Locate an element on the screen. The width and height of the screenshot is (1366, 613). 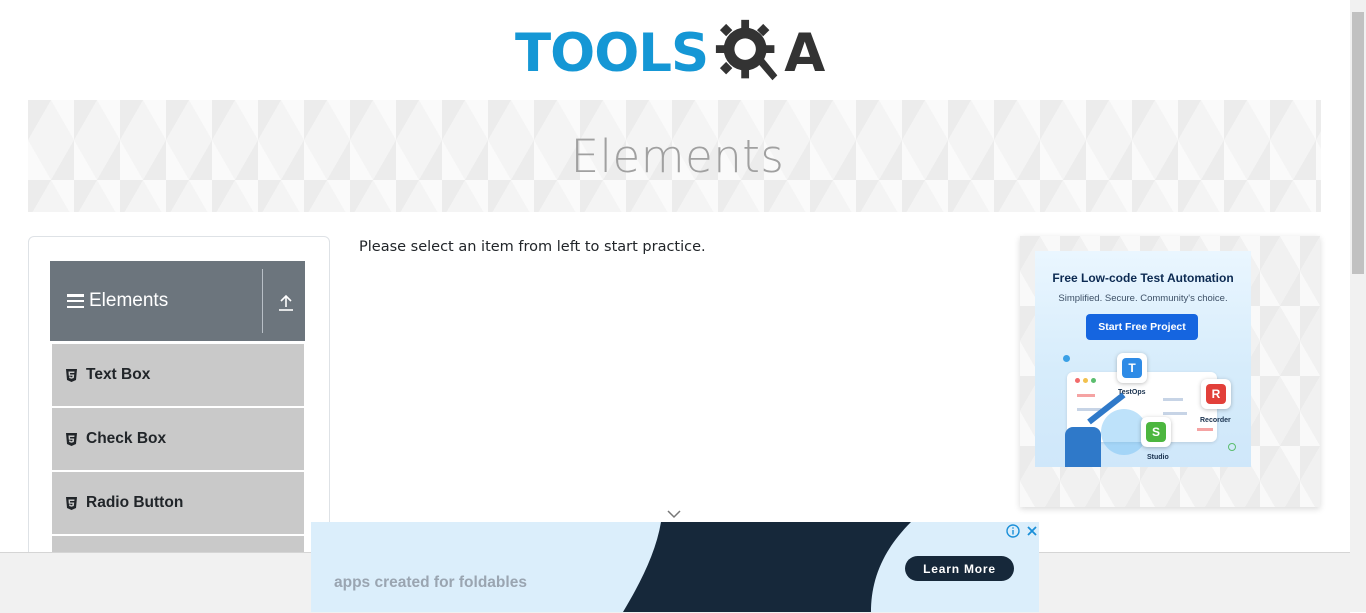
logo-qa-text: A is located at coordinates (805, 53).